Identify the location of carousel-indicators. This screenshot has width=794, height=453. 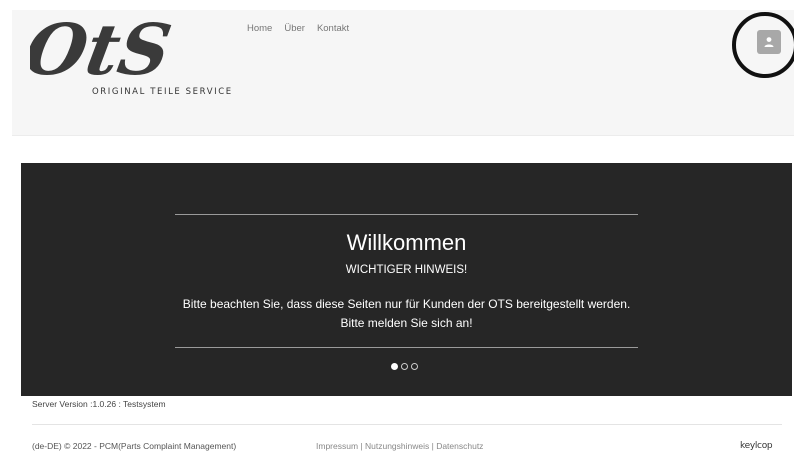
(404, 366).